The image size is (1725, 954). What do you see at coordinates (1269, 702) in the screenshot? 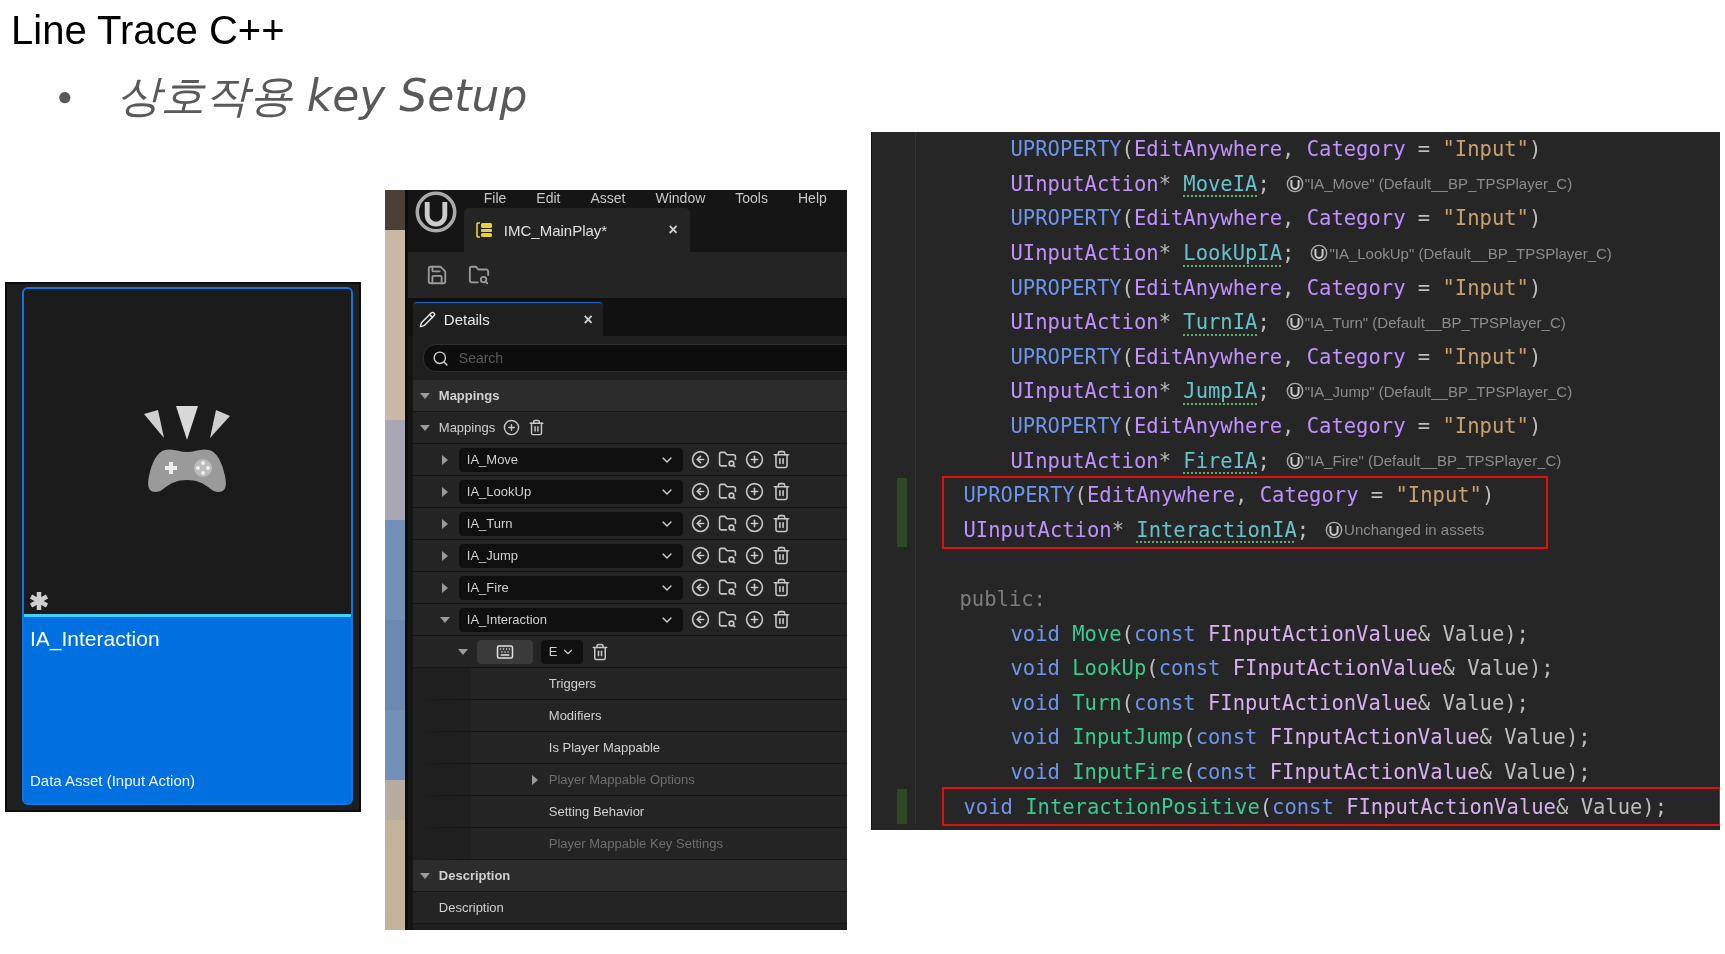
I see `code-line: void Turn(const FInputActionValue& Value);` at bounding box center [1269, 702].